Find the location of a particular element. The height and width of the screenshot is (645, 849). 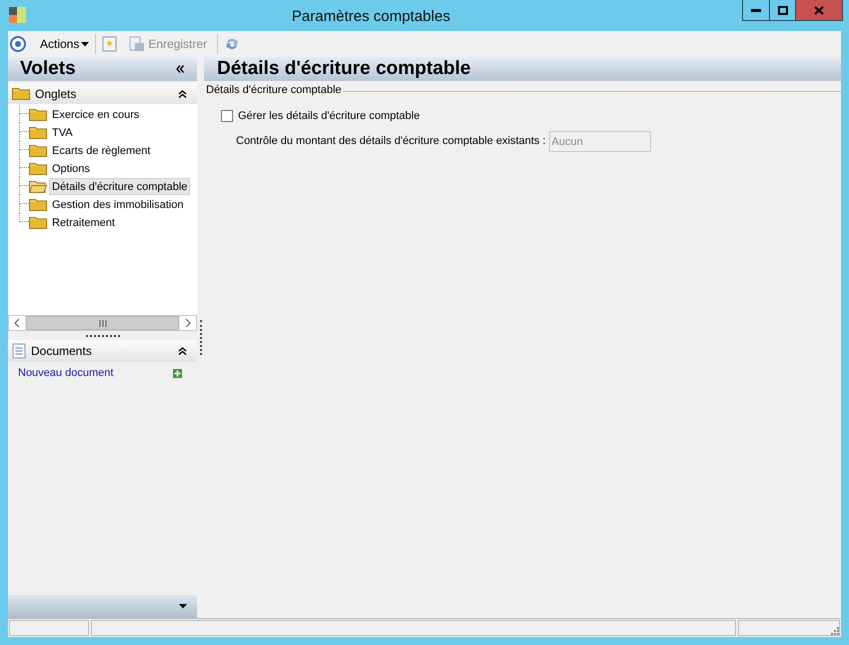

scrollbar-thumb is located at coordinates (102, 323).